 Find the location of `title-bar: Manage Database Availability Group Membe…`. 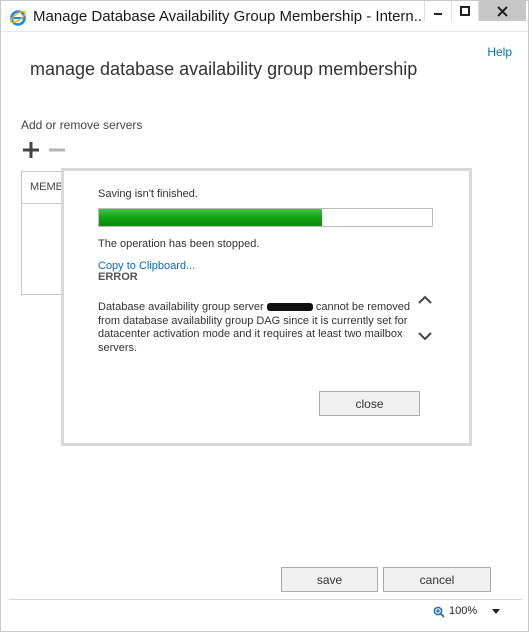

title-bar: Manage Database Availability Group Membe… is located at coordinates (264, 16).